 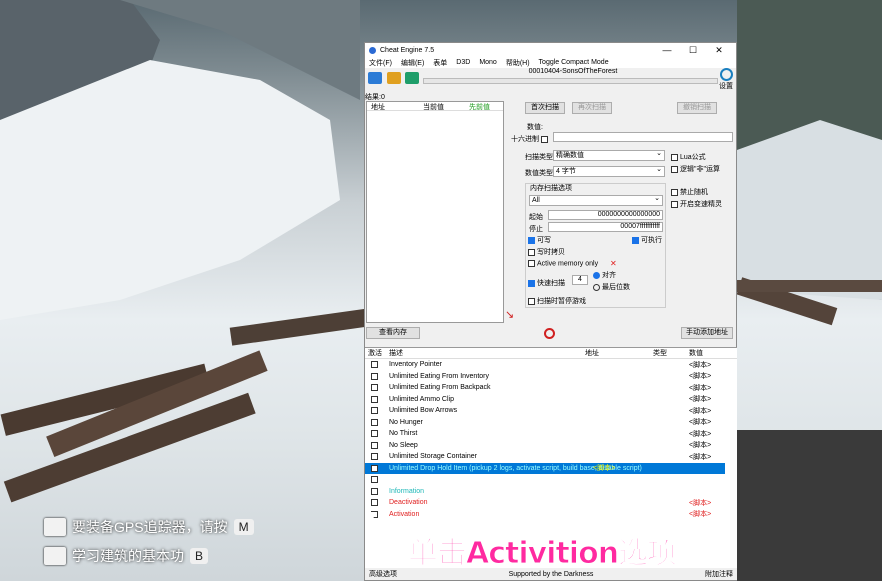 What do you see at coordinates (487, 353) in the screenshot?
I see `col-description: 描述` at bounding box center [487, 353].